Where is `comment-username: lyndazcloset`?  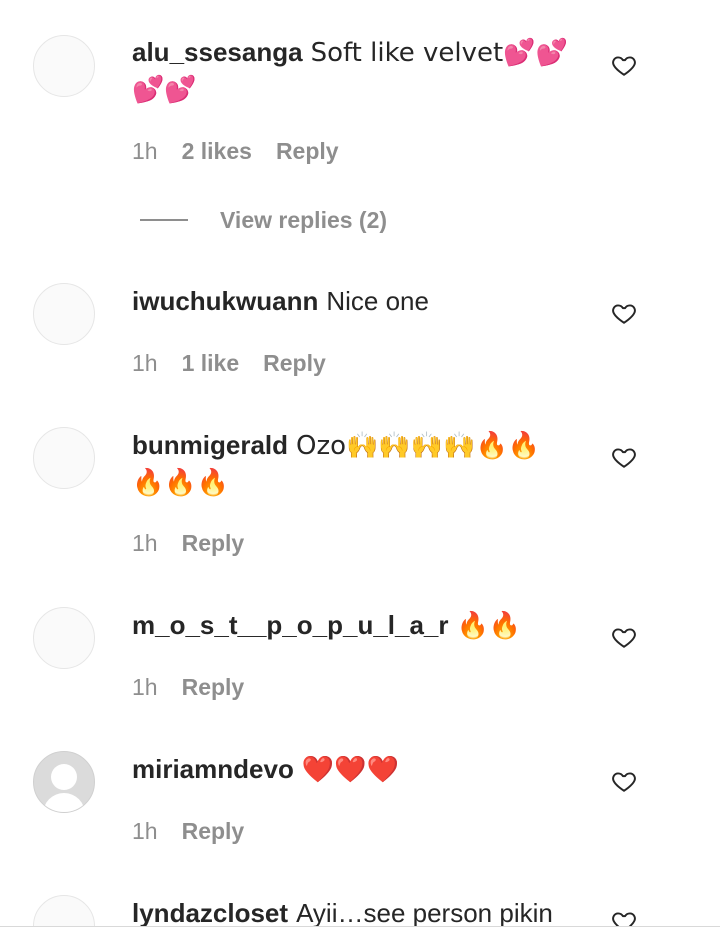 comment-username: lyndazcloset is located at coordinates (210, 912).